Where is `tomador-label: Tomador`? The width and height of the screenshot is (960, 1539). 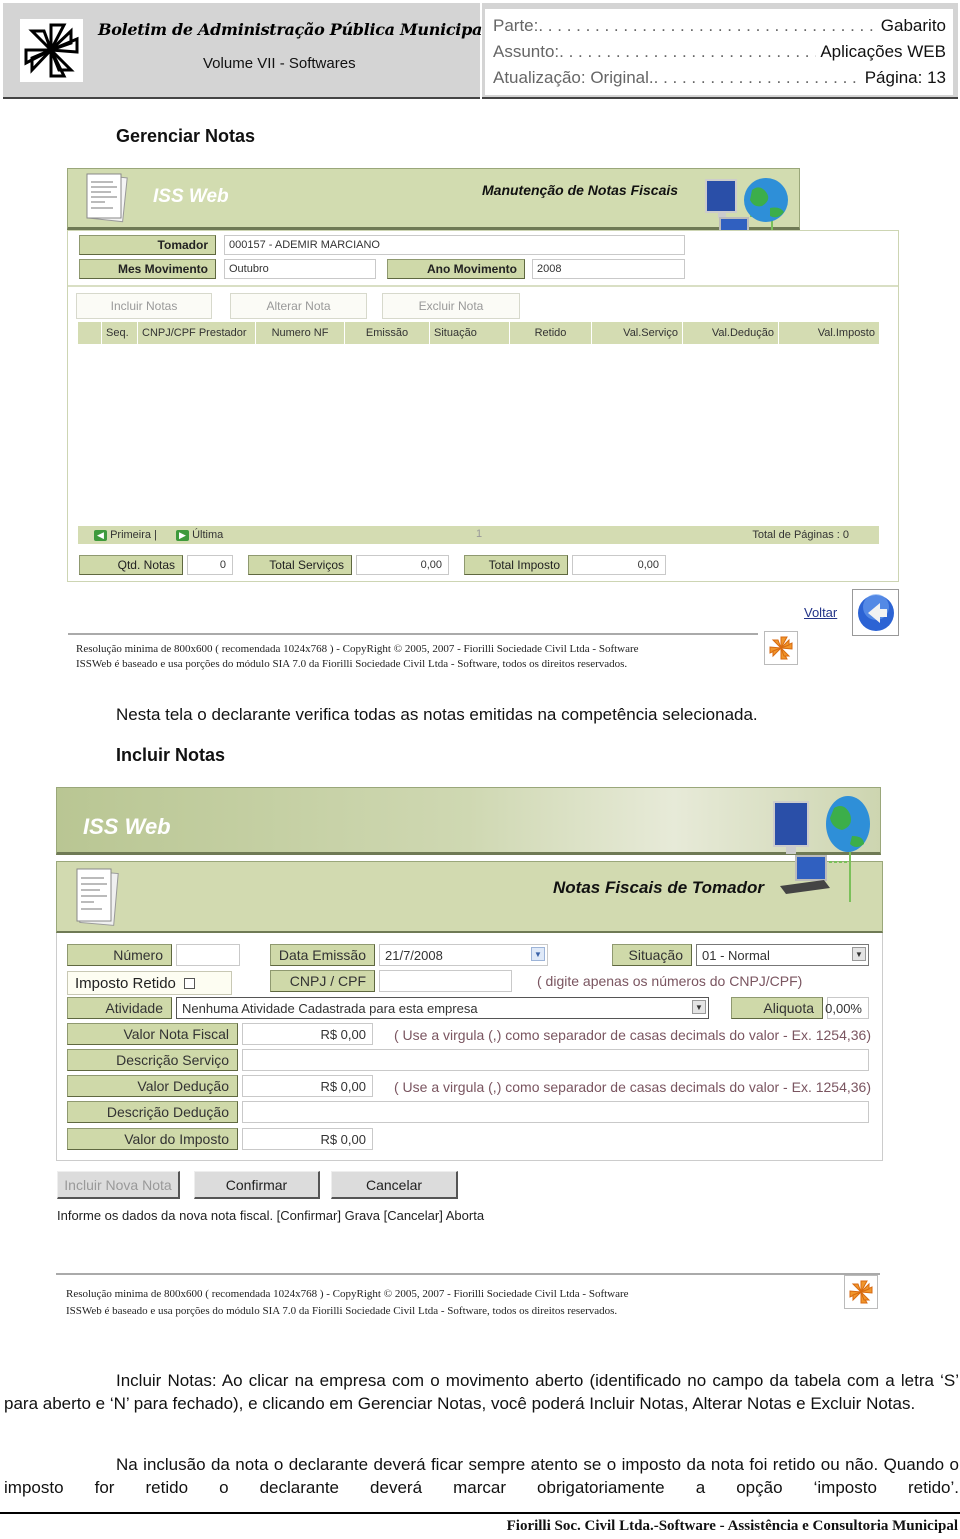 tomador-label: Tomador is located at coordinates (147, 245).